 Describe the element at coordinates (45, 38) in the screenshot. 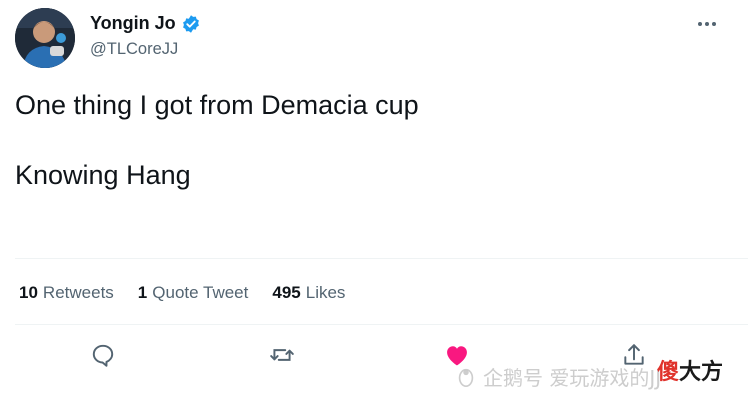

I see `avatar` at that location.